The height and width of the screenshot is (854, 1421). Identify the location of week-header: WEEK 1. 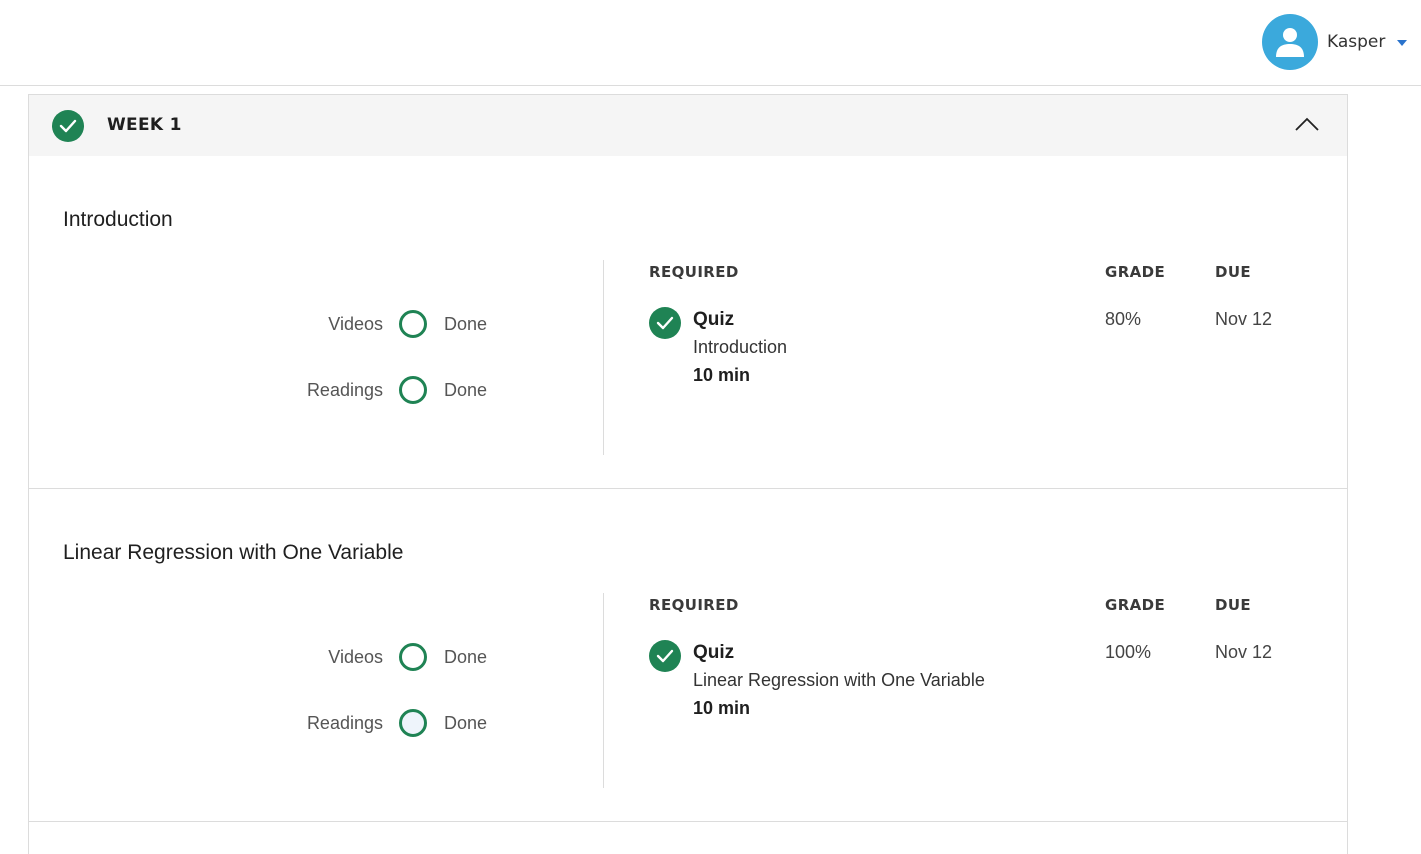
(688, 125).